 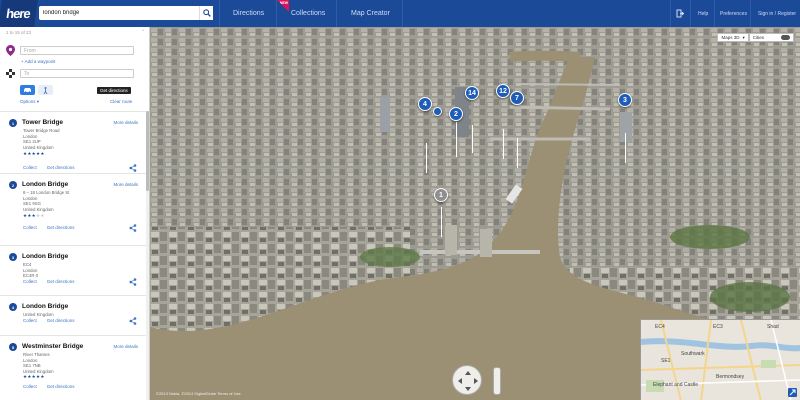 What do you see at coordinates (703, 13) in the screenshot?
I see `help-link: Help` at bounding box center [703, 13].